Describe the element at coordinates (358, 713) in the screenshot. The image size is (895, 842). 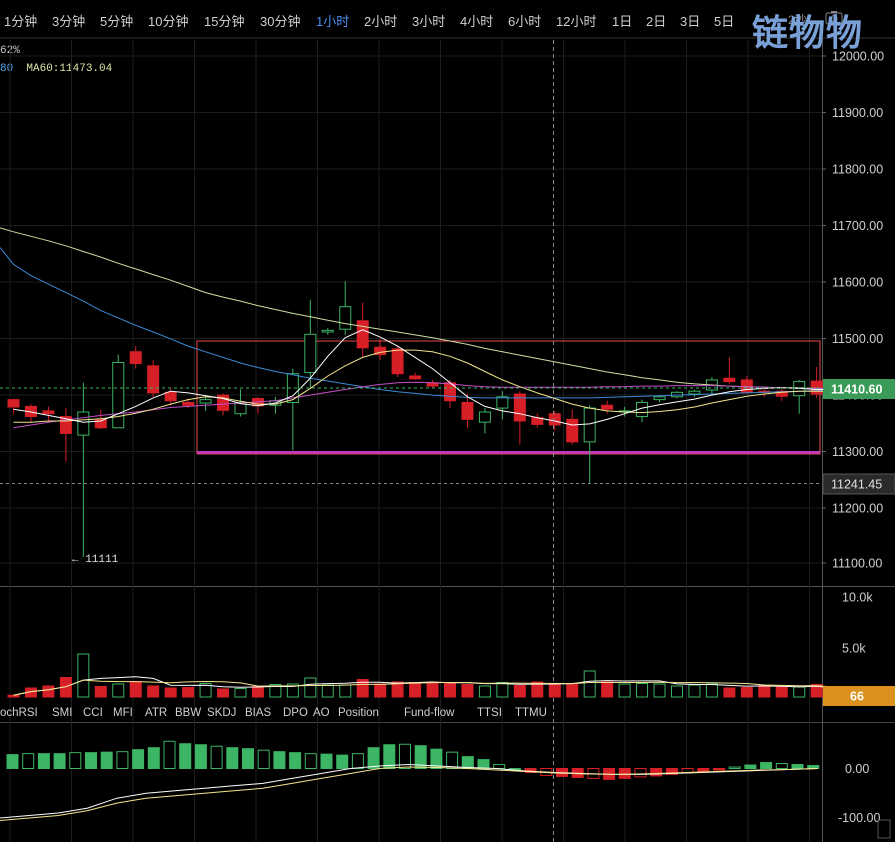
I see `indicator-tab: Position` at that location.